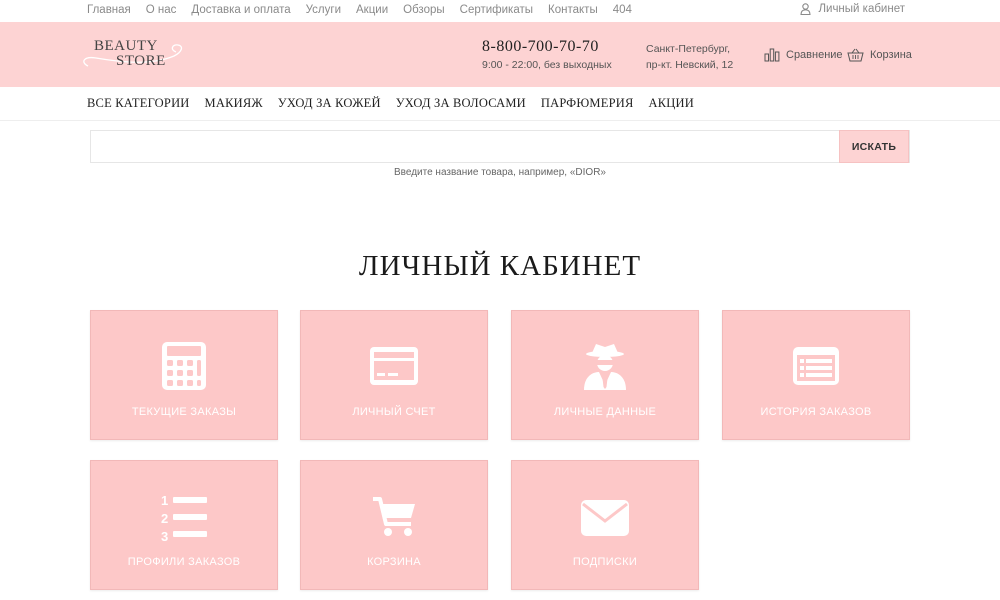 This screenshot has width=1000, height=600. What do you see at coordinates (329, 103) in the screenshot?
I see `category-skincare: УХОД ЗА КОЖЕЙ` at bounding box center [329, 103].